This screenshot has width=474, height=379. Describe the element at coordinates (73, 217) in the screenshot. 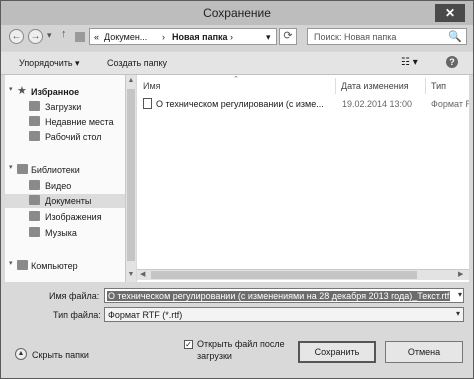

I see `sidebar-item-label: Изображения` at that location.